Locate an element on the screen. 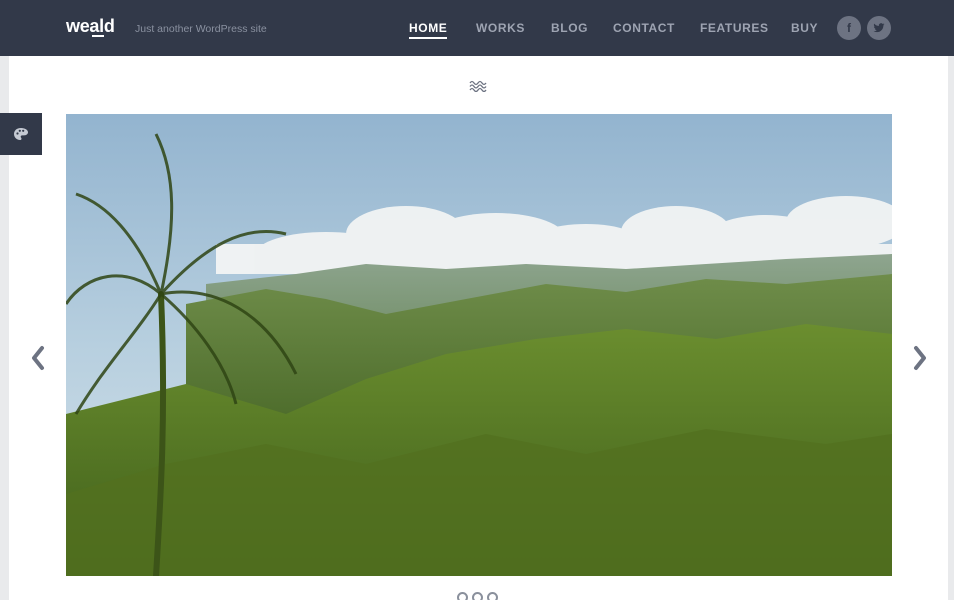 This screenshot has height=600, width=954. facebook-button: f is located at coordinates (849, 28).